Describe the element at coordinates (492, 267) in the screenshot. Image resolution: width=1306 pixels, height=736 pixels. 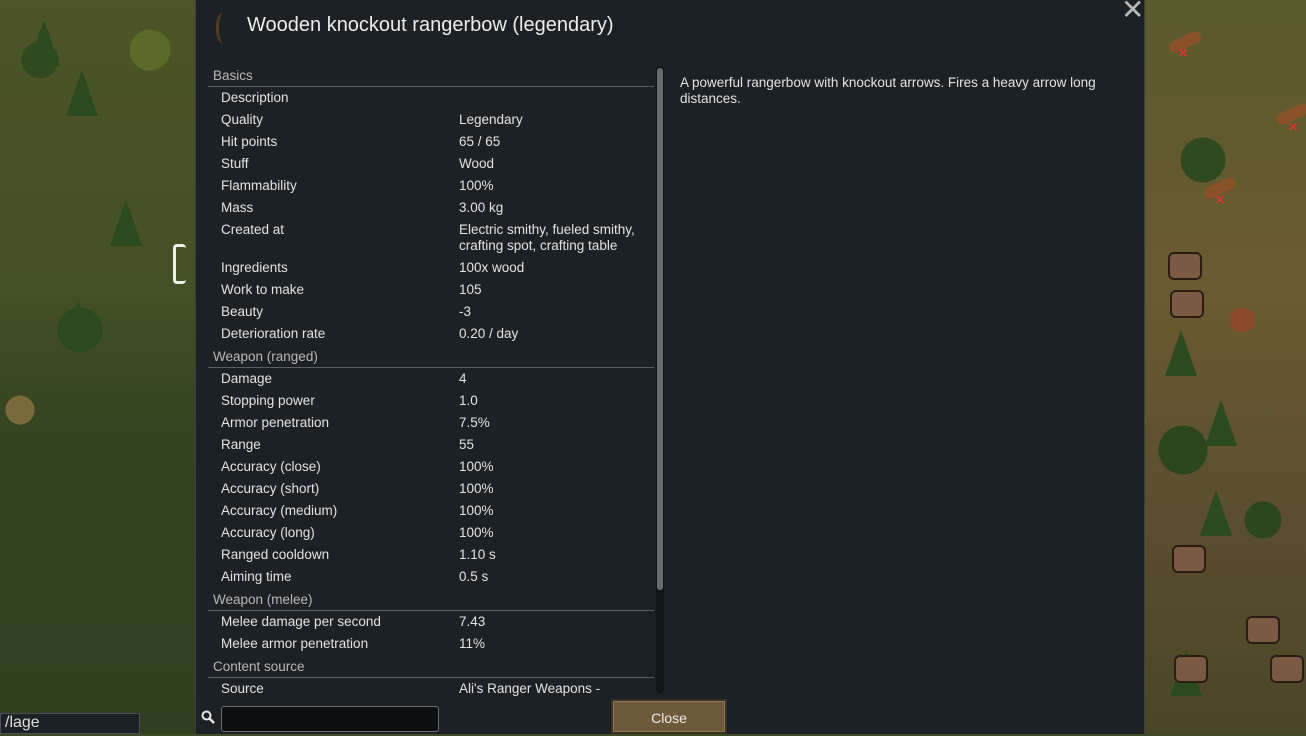
I see `stat-value: 100x wood` at that location.